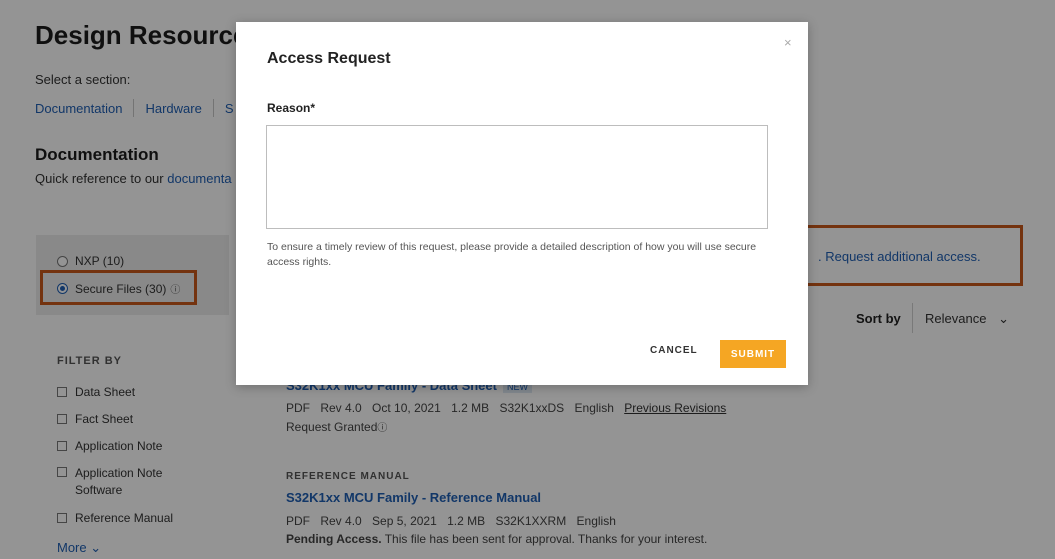 This screenshot has width=1055, height=559. What do you see at coordinates (291, 108) in the screenshot?
I see `reason-label: Reason*` at bounding box center [291, 108].